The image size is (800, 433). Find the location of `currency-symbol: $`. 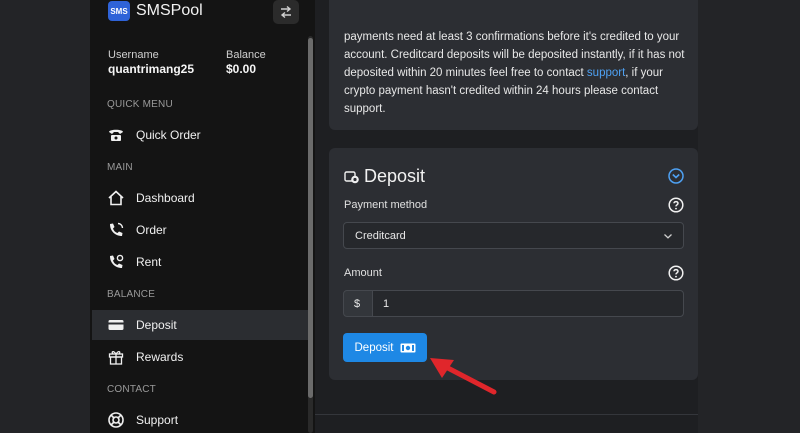

currency-symbol: $ is located at coordinates (357, 304).